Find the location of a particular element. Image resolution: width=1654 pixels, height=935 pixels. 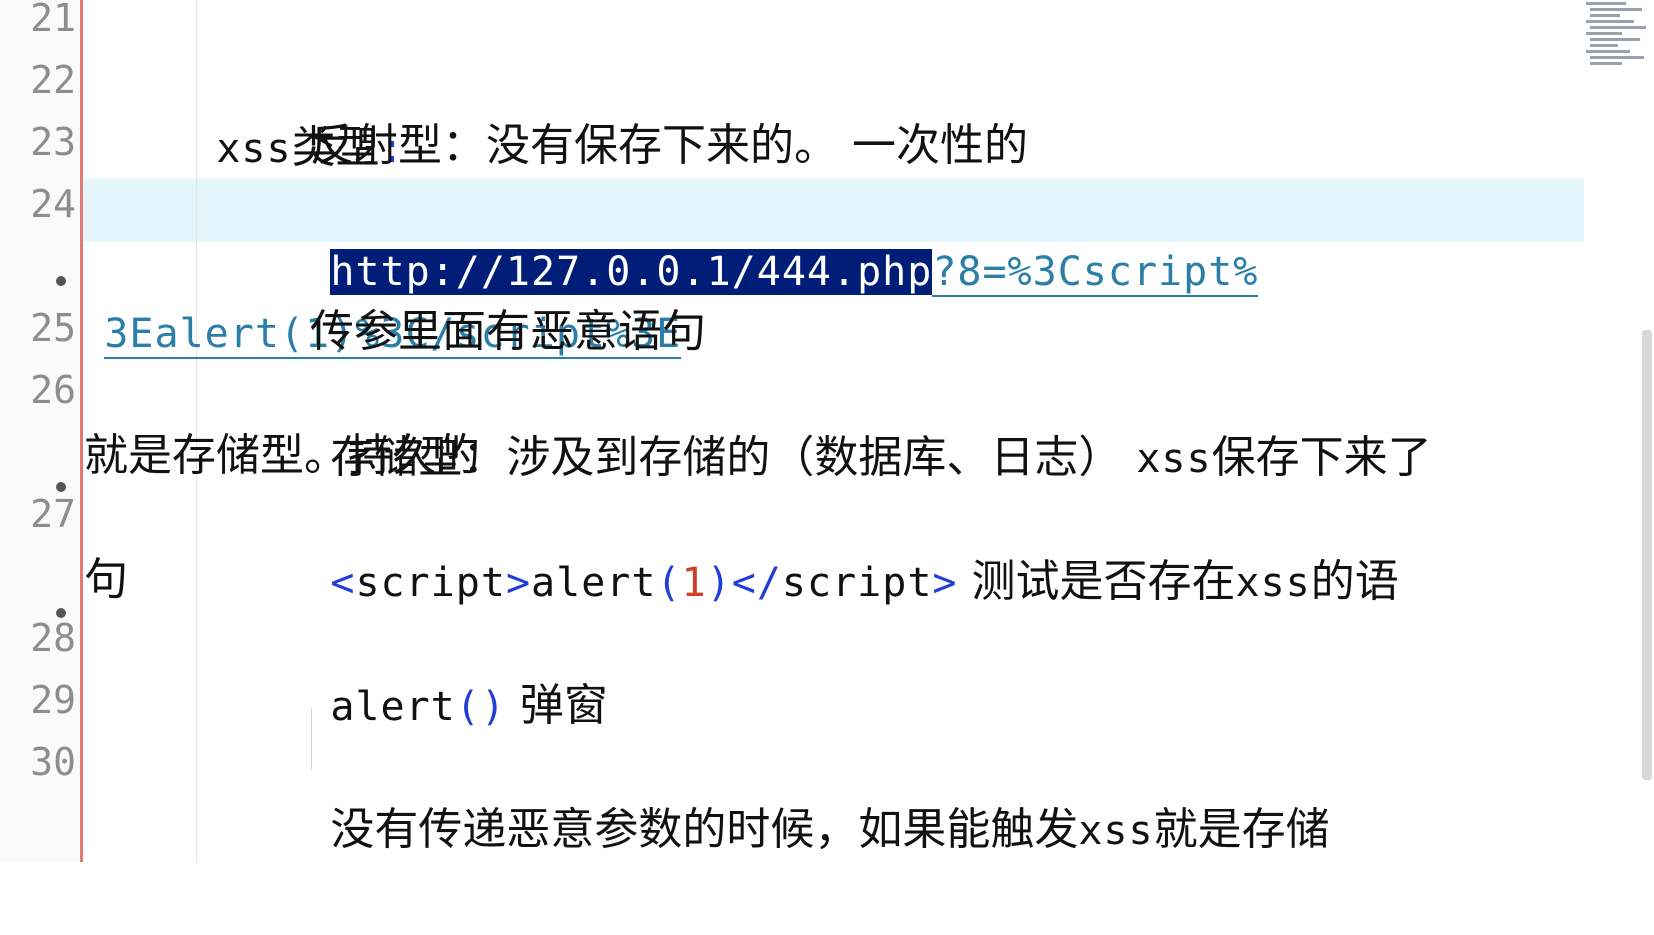

line-number: 26 is located at coordinates (53, 390).